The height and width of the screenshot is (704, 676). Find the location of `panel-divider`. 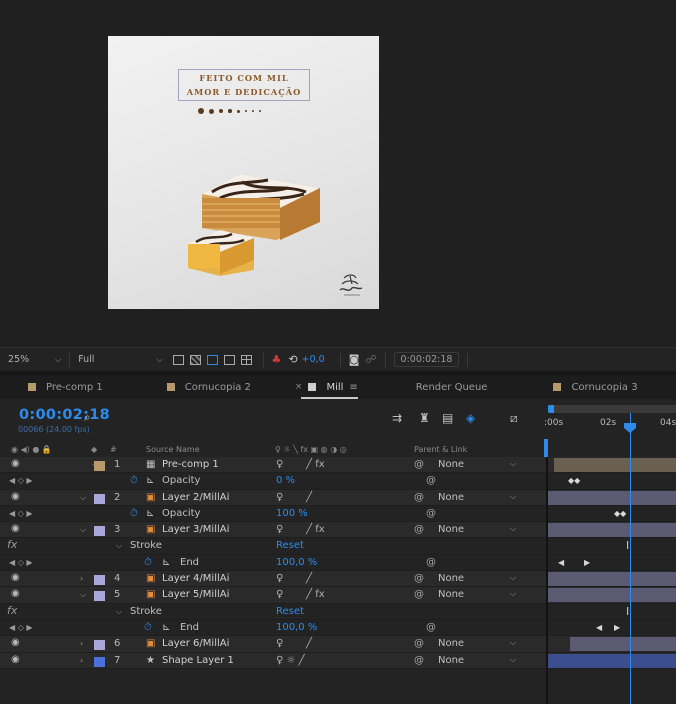

panel-divider is located at coordinates (547, 579).